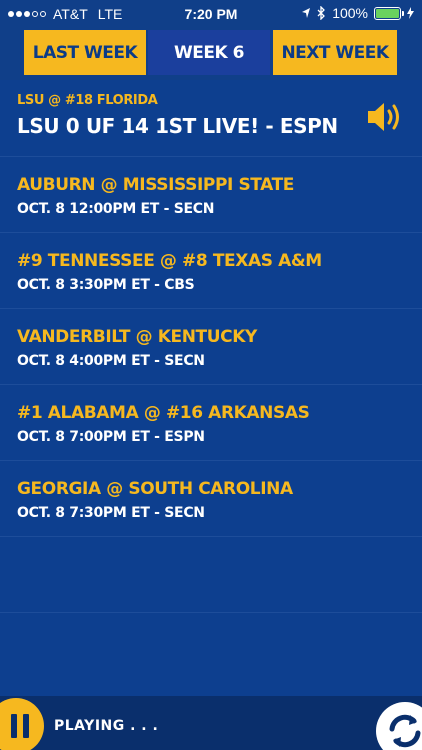 Image resolution: width=422 pixels, height=750 pixels. I want to click on battery-icon, so click(389, 13).